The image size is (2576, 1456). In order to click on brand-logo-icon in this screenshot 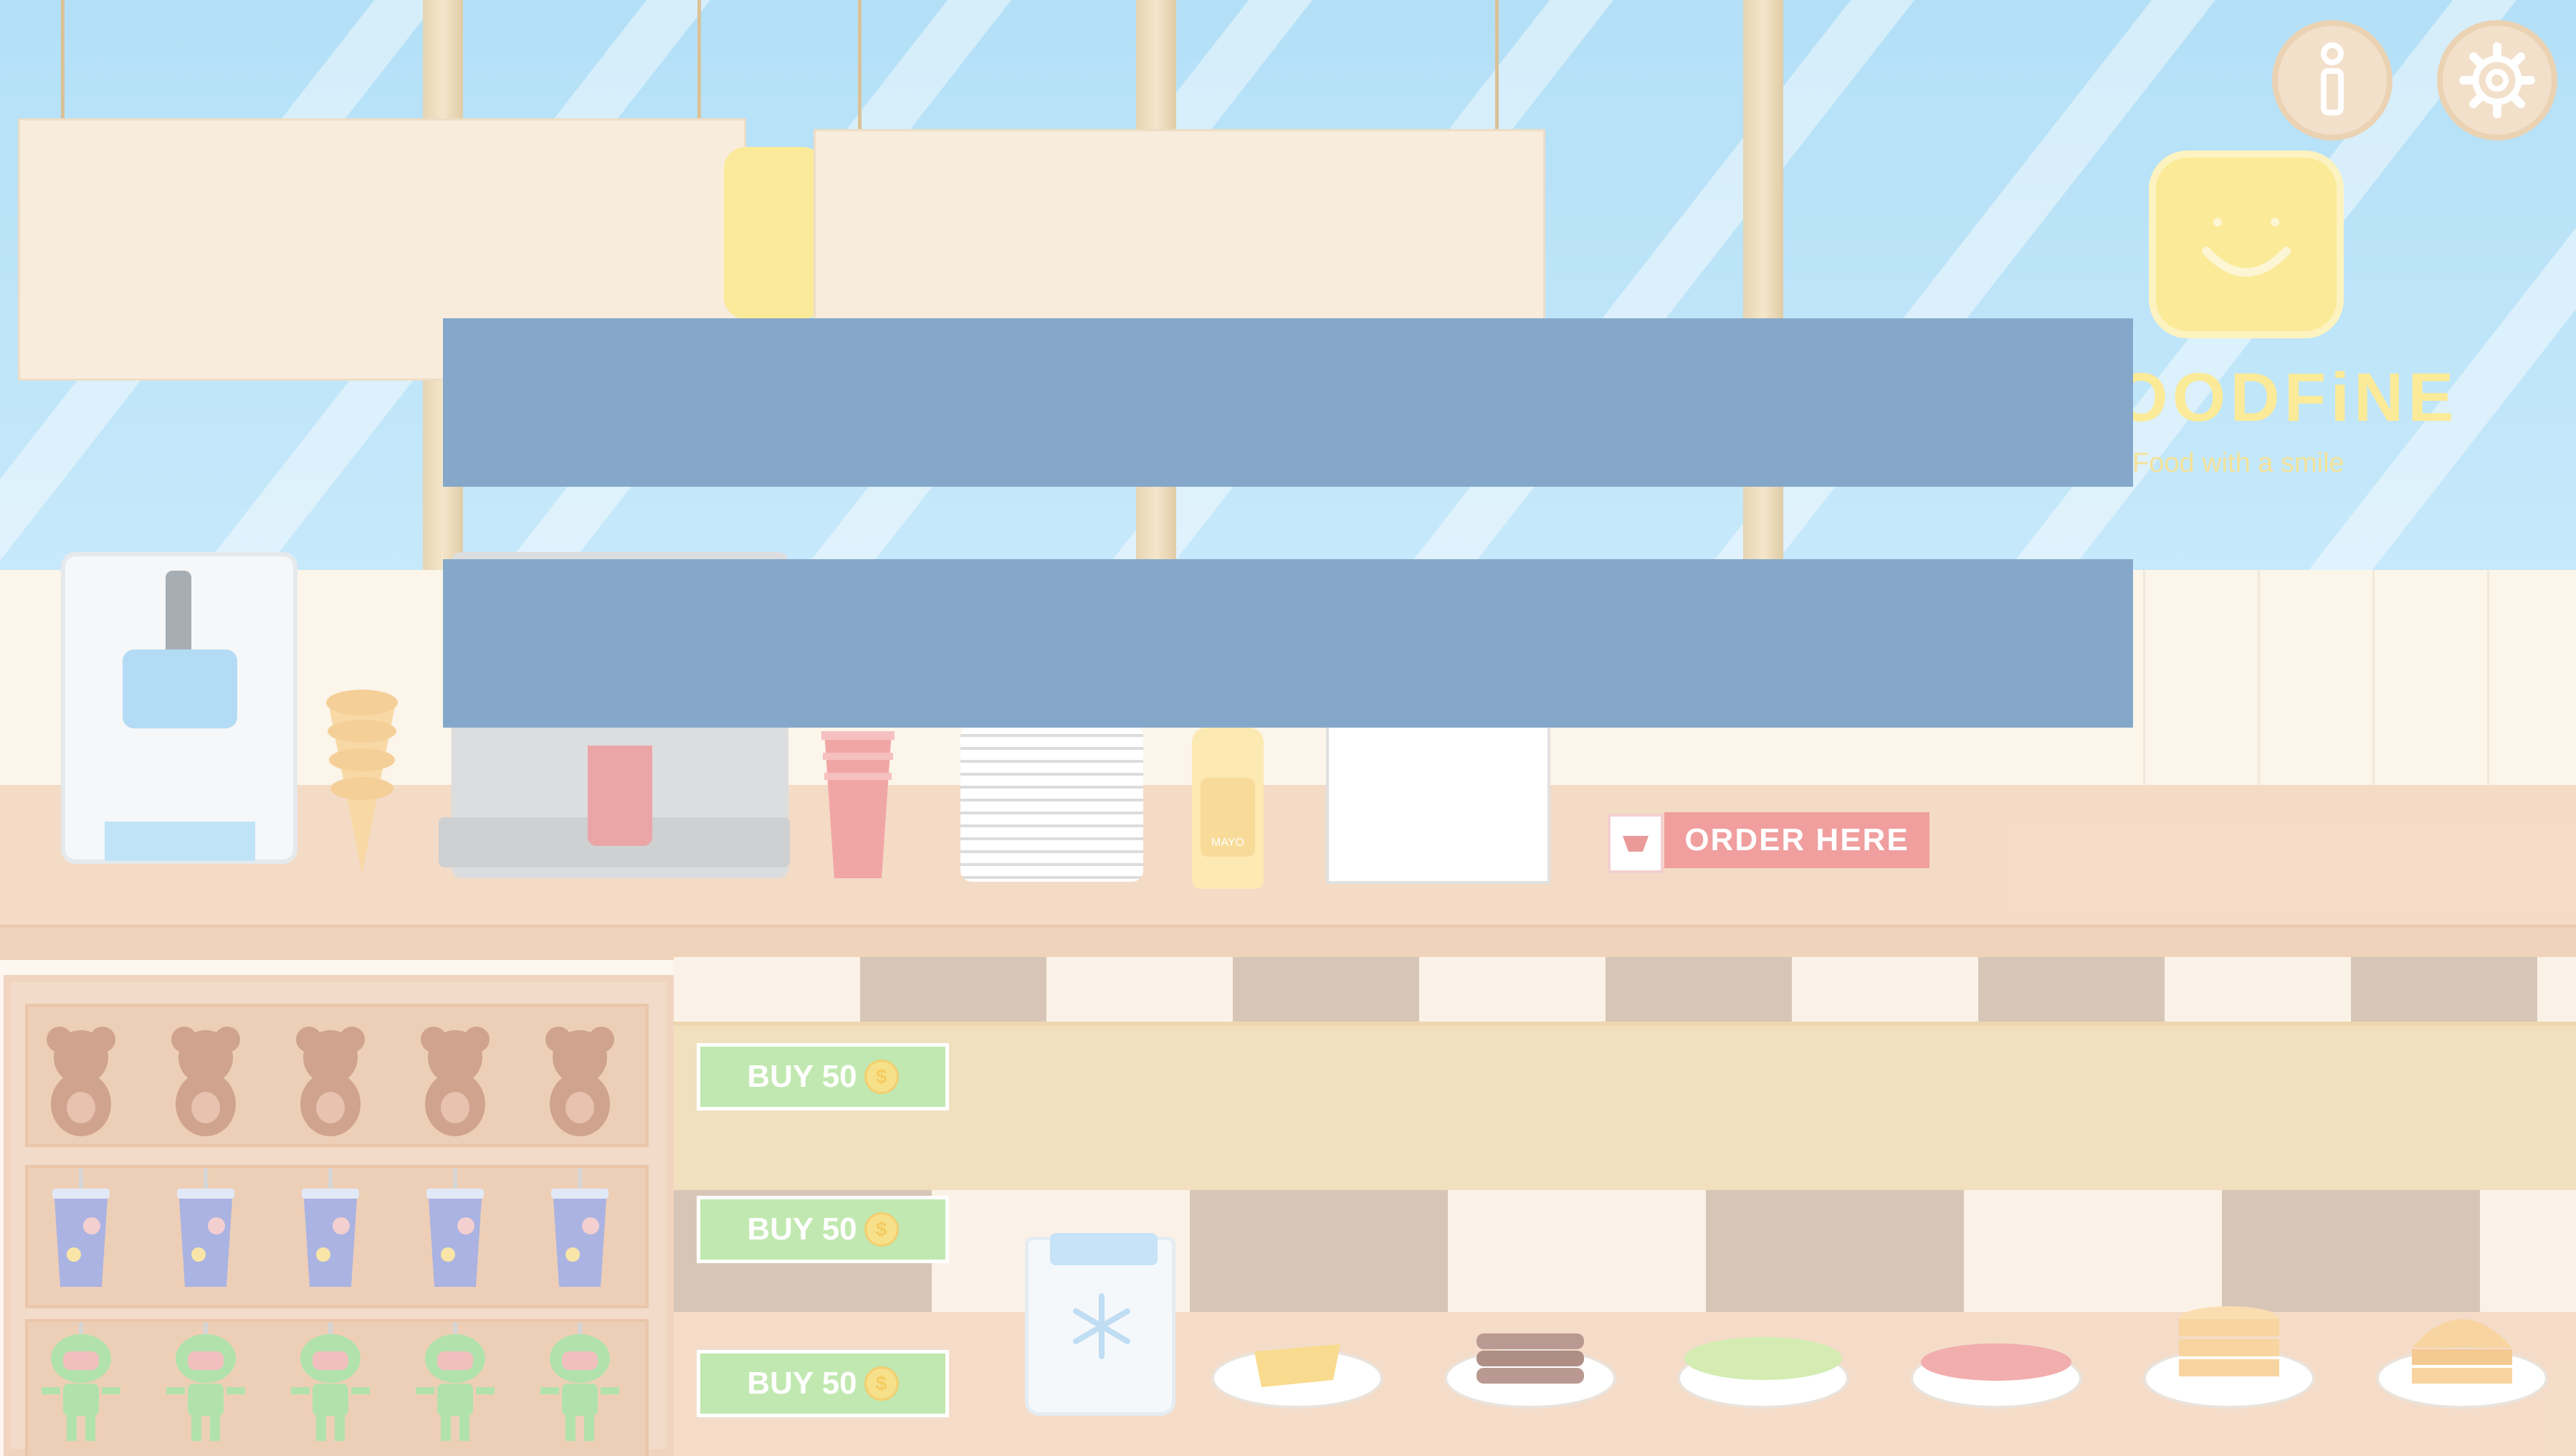, I will do `click(2246, 244)`.